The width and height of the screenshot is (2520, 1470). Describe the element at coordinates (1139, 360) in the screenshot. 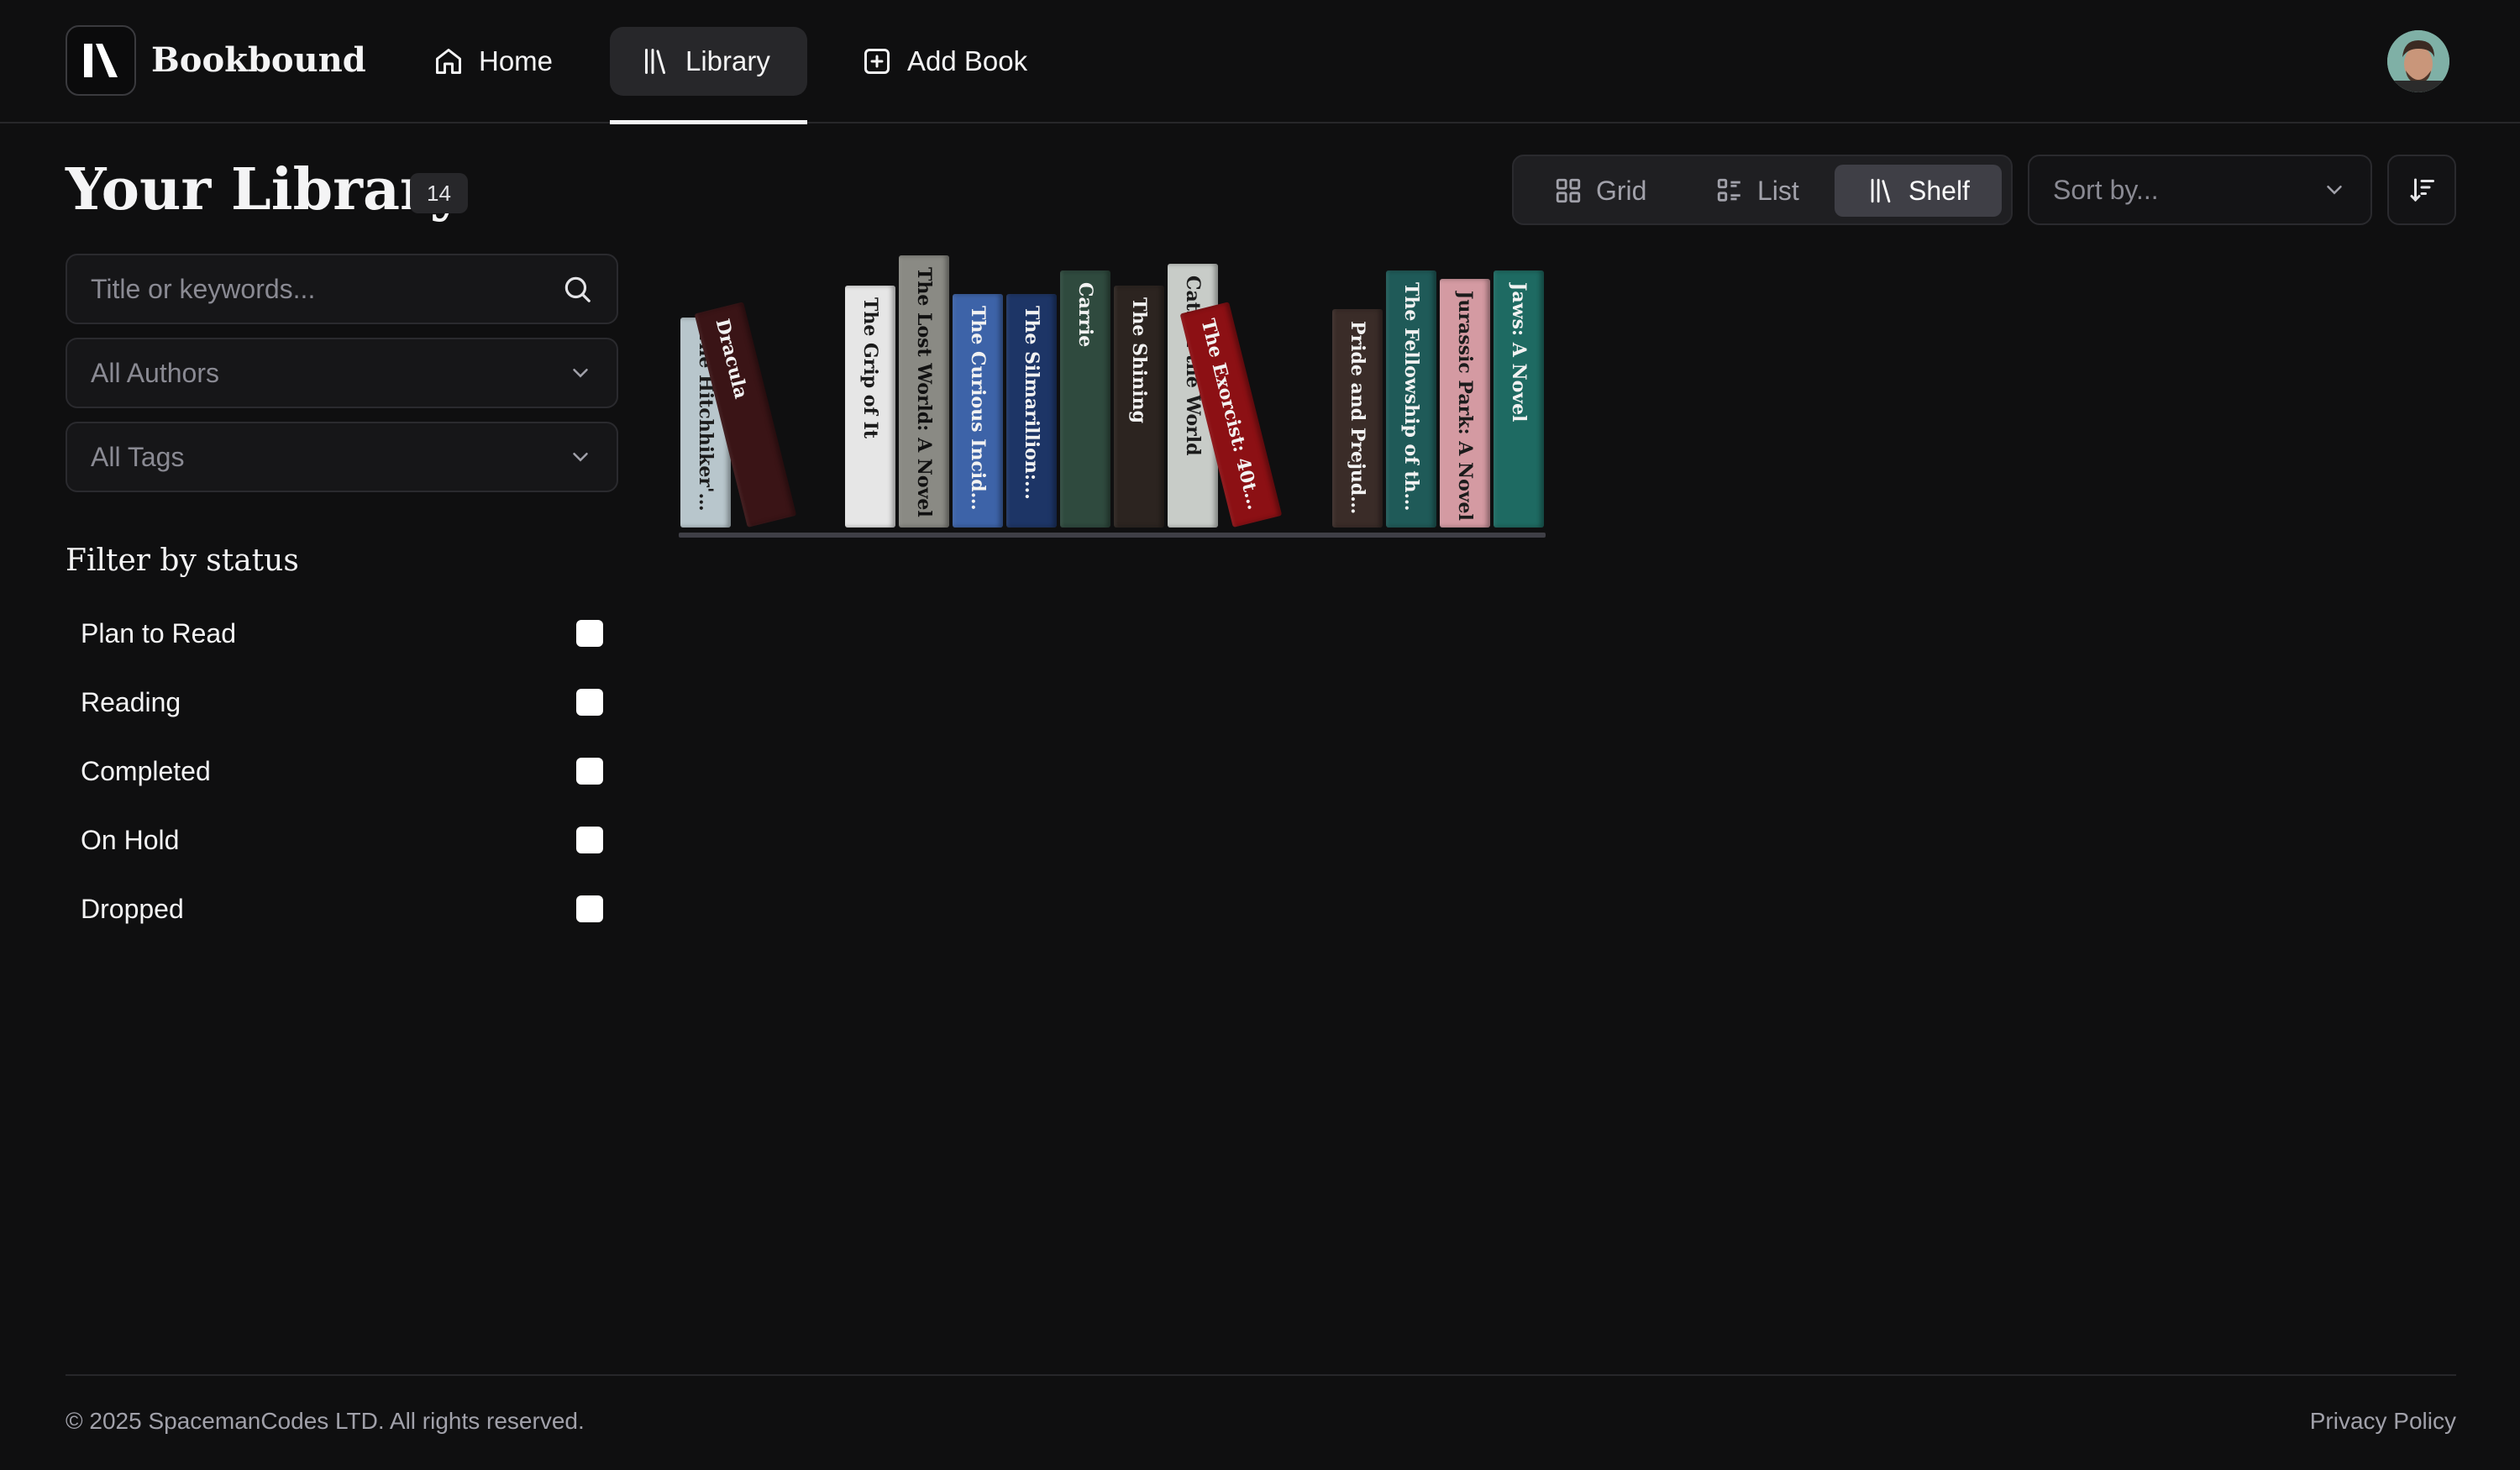

I see `book-spine-title: The Shining` at that location.